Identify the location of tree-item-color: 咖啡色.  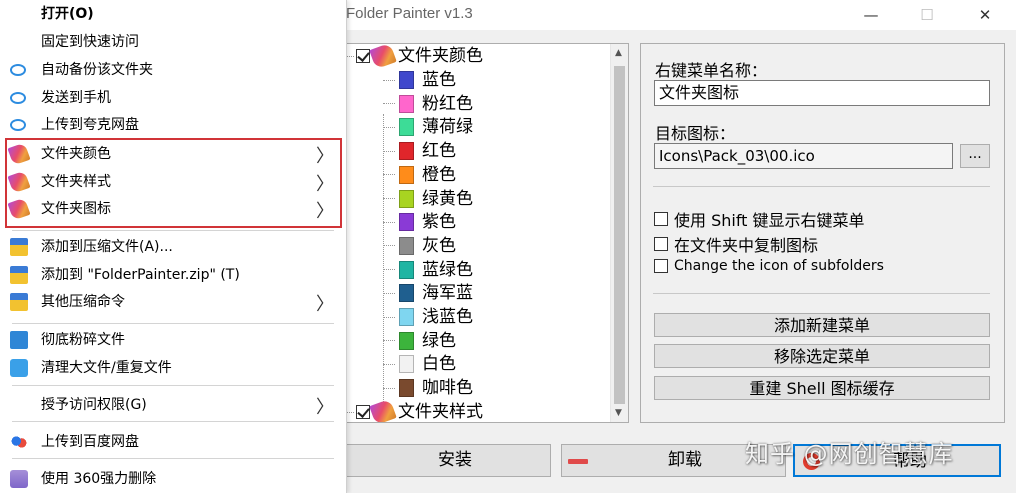
(428, 388).